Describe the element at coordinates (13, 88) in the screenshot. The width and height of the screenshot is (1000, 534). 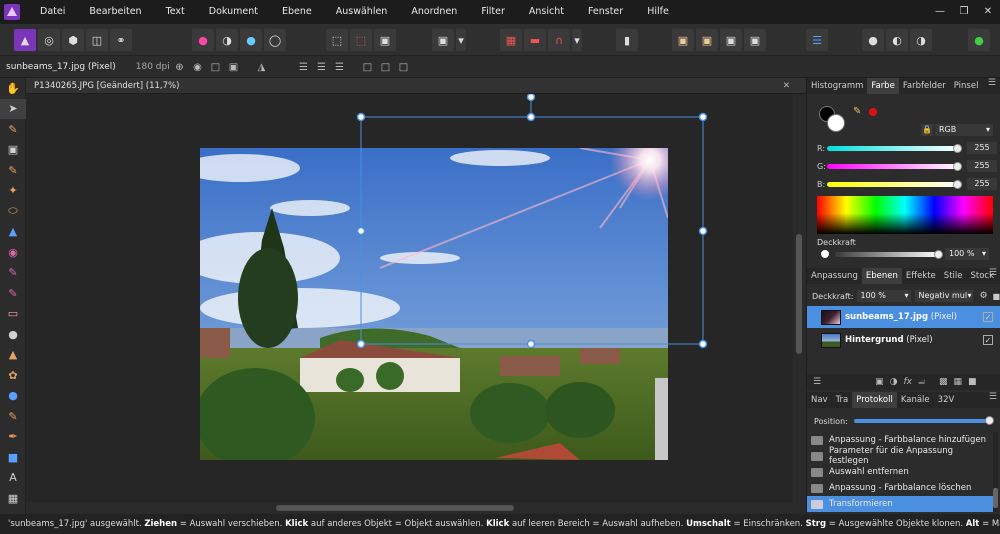
I see `hand-tool-icon: ✋` at that location.